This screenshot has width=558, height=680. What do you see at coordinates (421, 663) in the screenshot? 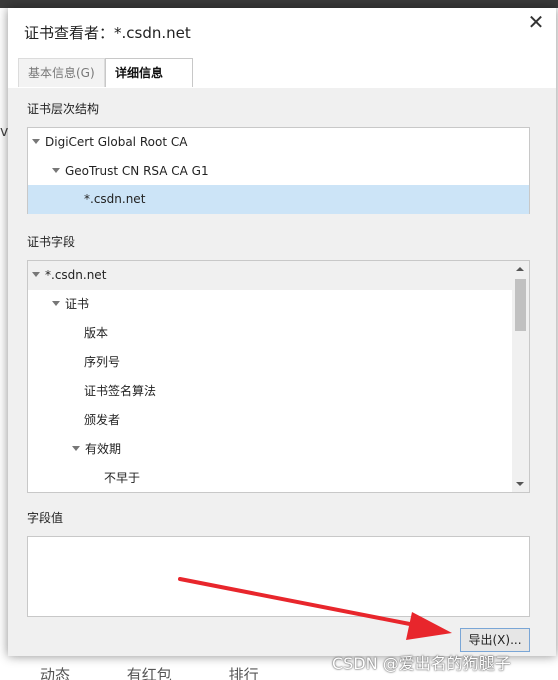
I see `watermark: CSDN @爱出名的狗腿子` at bounding box center [421, 663].